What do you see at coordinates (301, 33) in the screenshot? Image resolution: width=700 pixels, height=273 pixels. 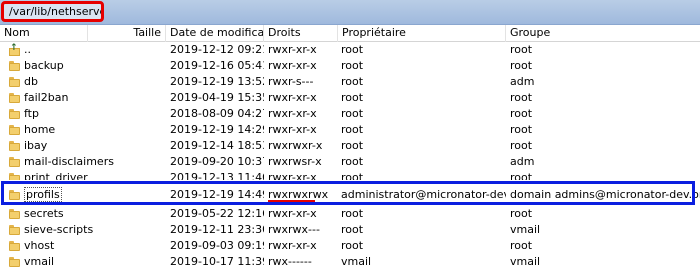 I see `column-permissions: Droits` at bounding box center [301, 33].